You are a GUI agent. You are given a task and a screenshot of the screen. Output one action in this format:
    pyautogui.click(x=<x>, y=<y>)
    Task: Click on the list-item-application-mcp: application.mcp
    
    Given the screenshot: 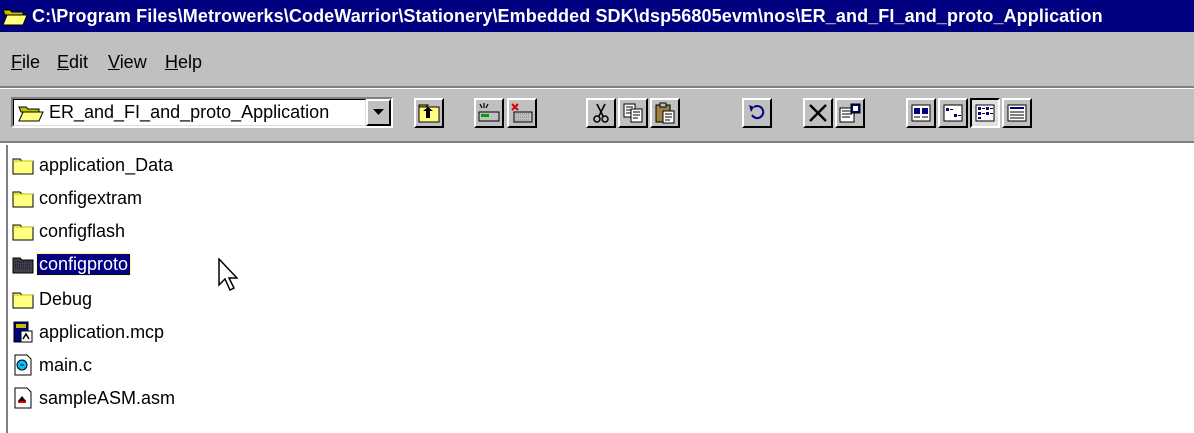 What is the action you would take?
    pyautogui.click(x=89, y=332)
    